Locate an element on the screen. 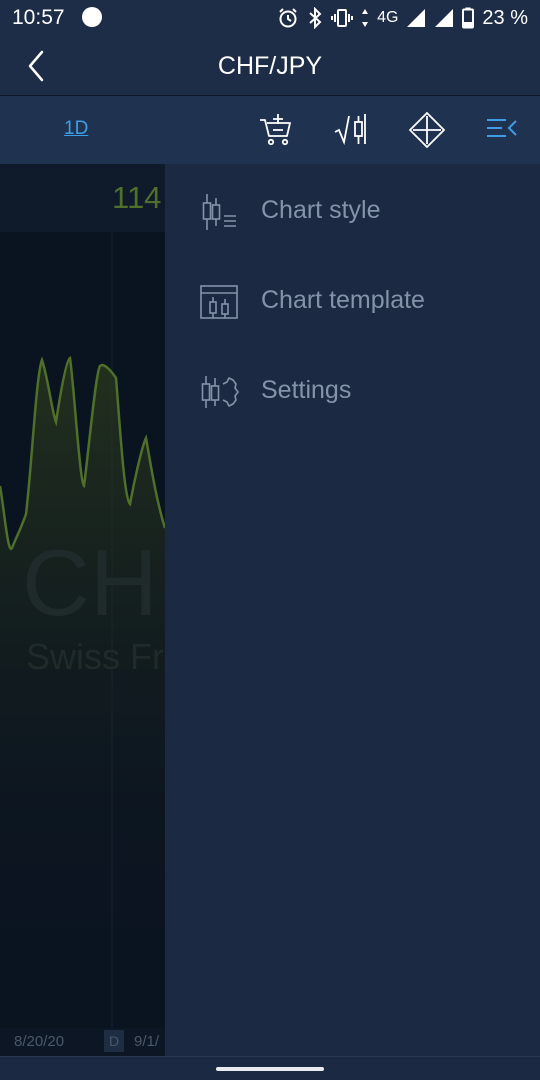 This screenshot has width=540, height=1080. app-bar: CHF/JPY is located at coordinates (270, 66).